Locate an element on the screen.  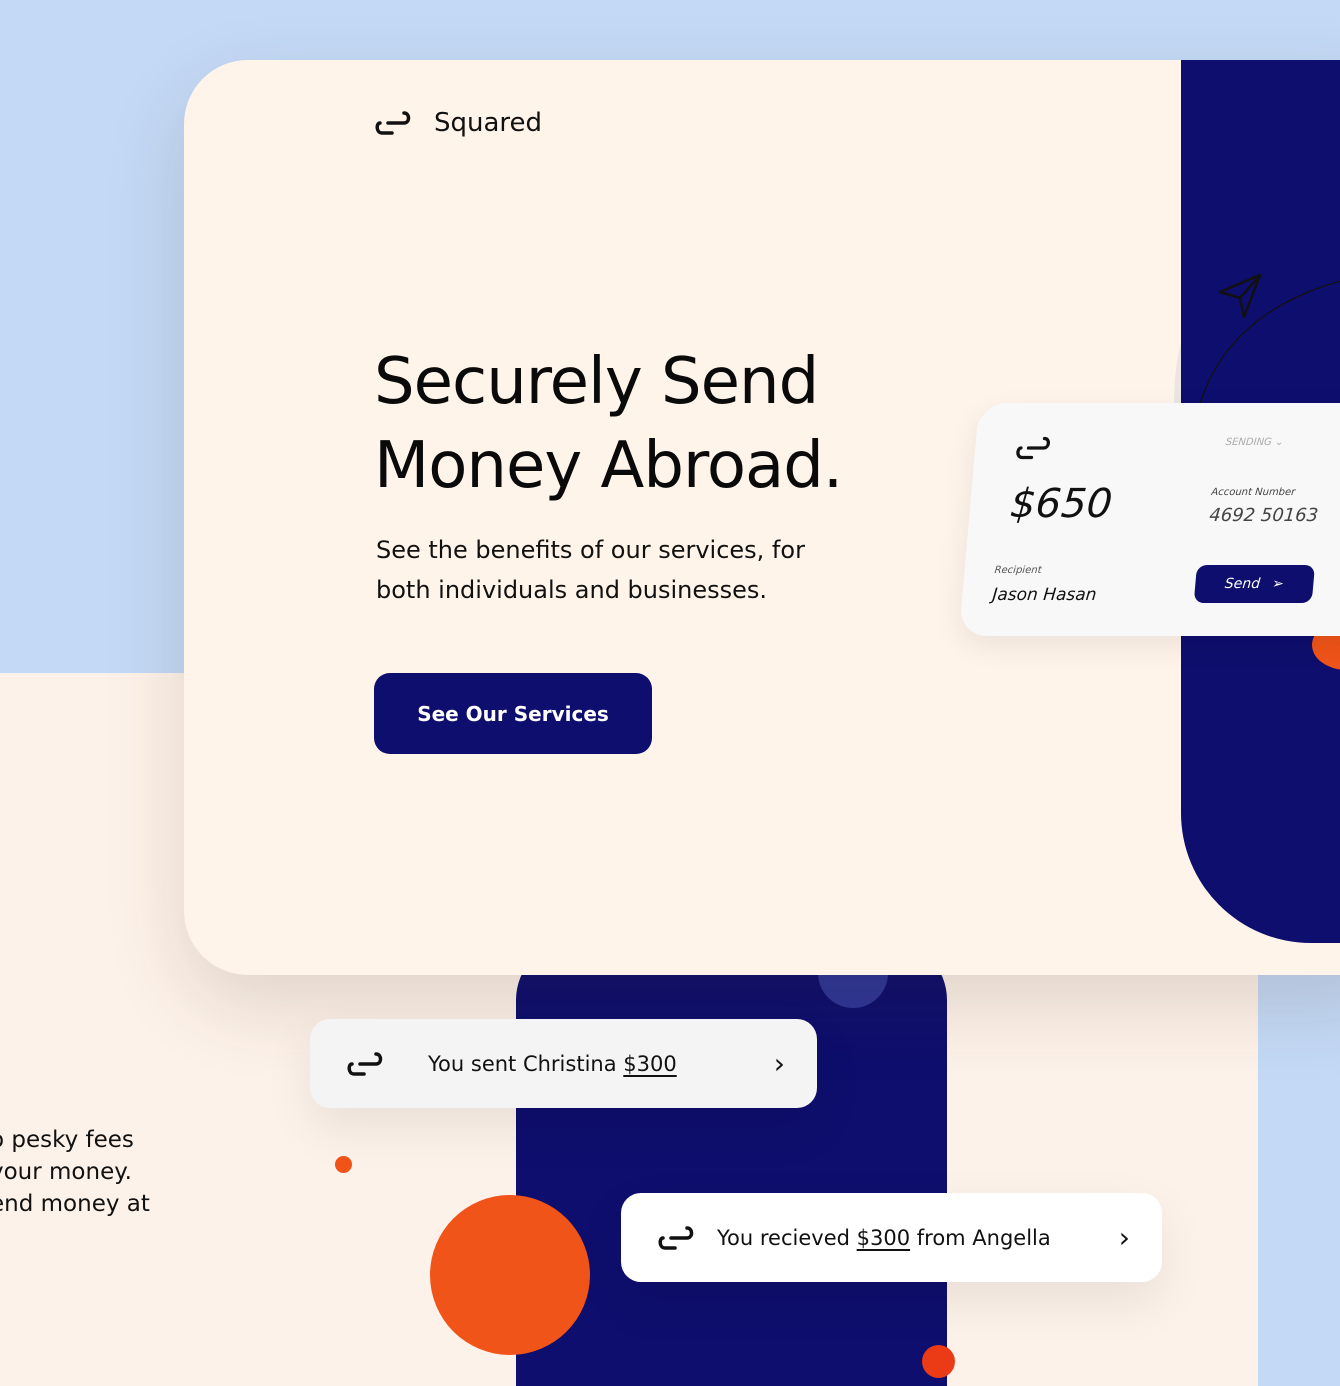
notification-sent: You sent Christina $300 › is located at coordinates (563, 1063).